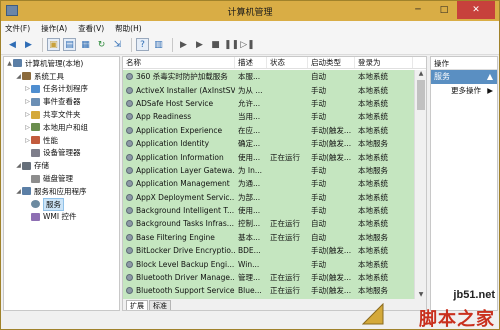 This screenshot has width=500, height=330. I want to click on tree-item: ▷ 任务计划程序, so click(61, 89).